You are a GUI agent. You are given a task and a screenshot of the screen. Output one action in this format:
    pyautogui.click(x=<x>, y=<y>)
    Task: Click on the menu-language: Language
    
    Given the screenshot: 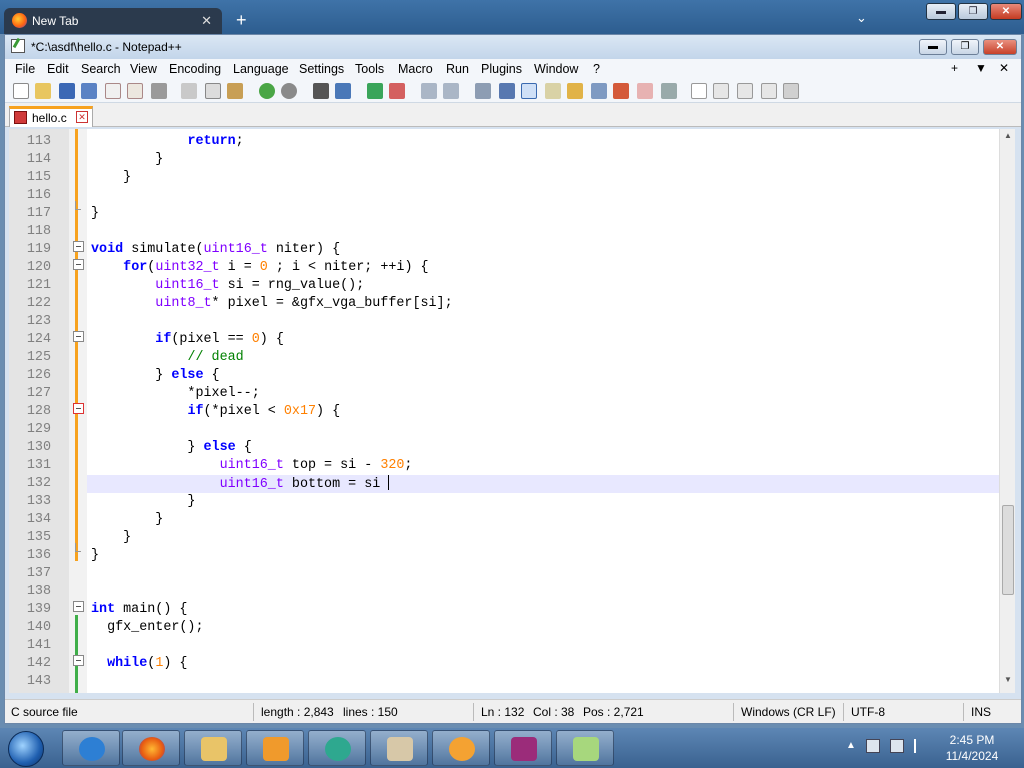 What is the action you would take?
    pyautogui.click(x=261, y=69)
    